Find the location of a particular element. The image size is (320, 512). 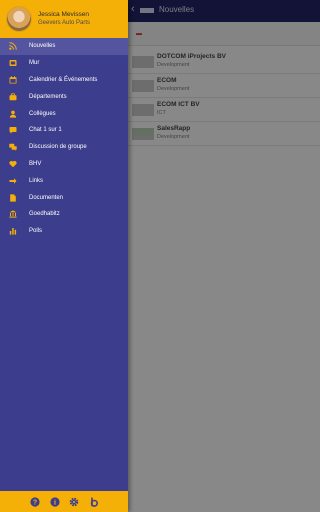

menu-item-label: Nouvelles is located at coordinates (42, 46).